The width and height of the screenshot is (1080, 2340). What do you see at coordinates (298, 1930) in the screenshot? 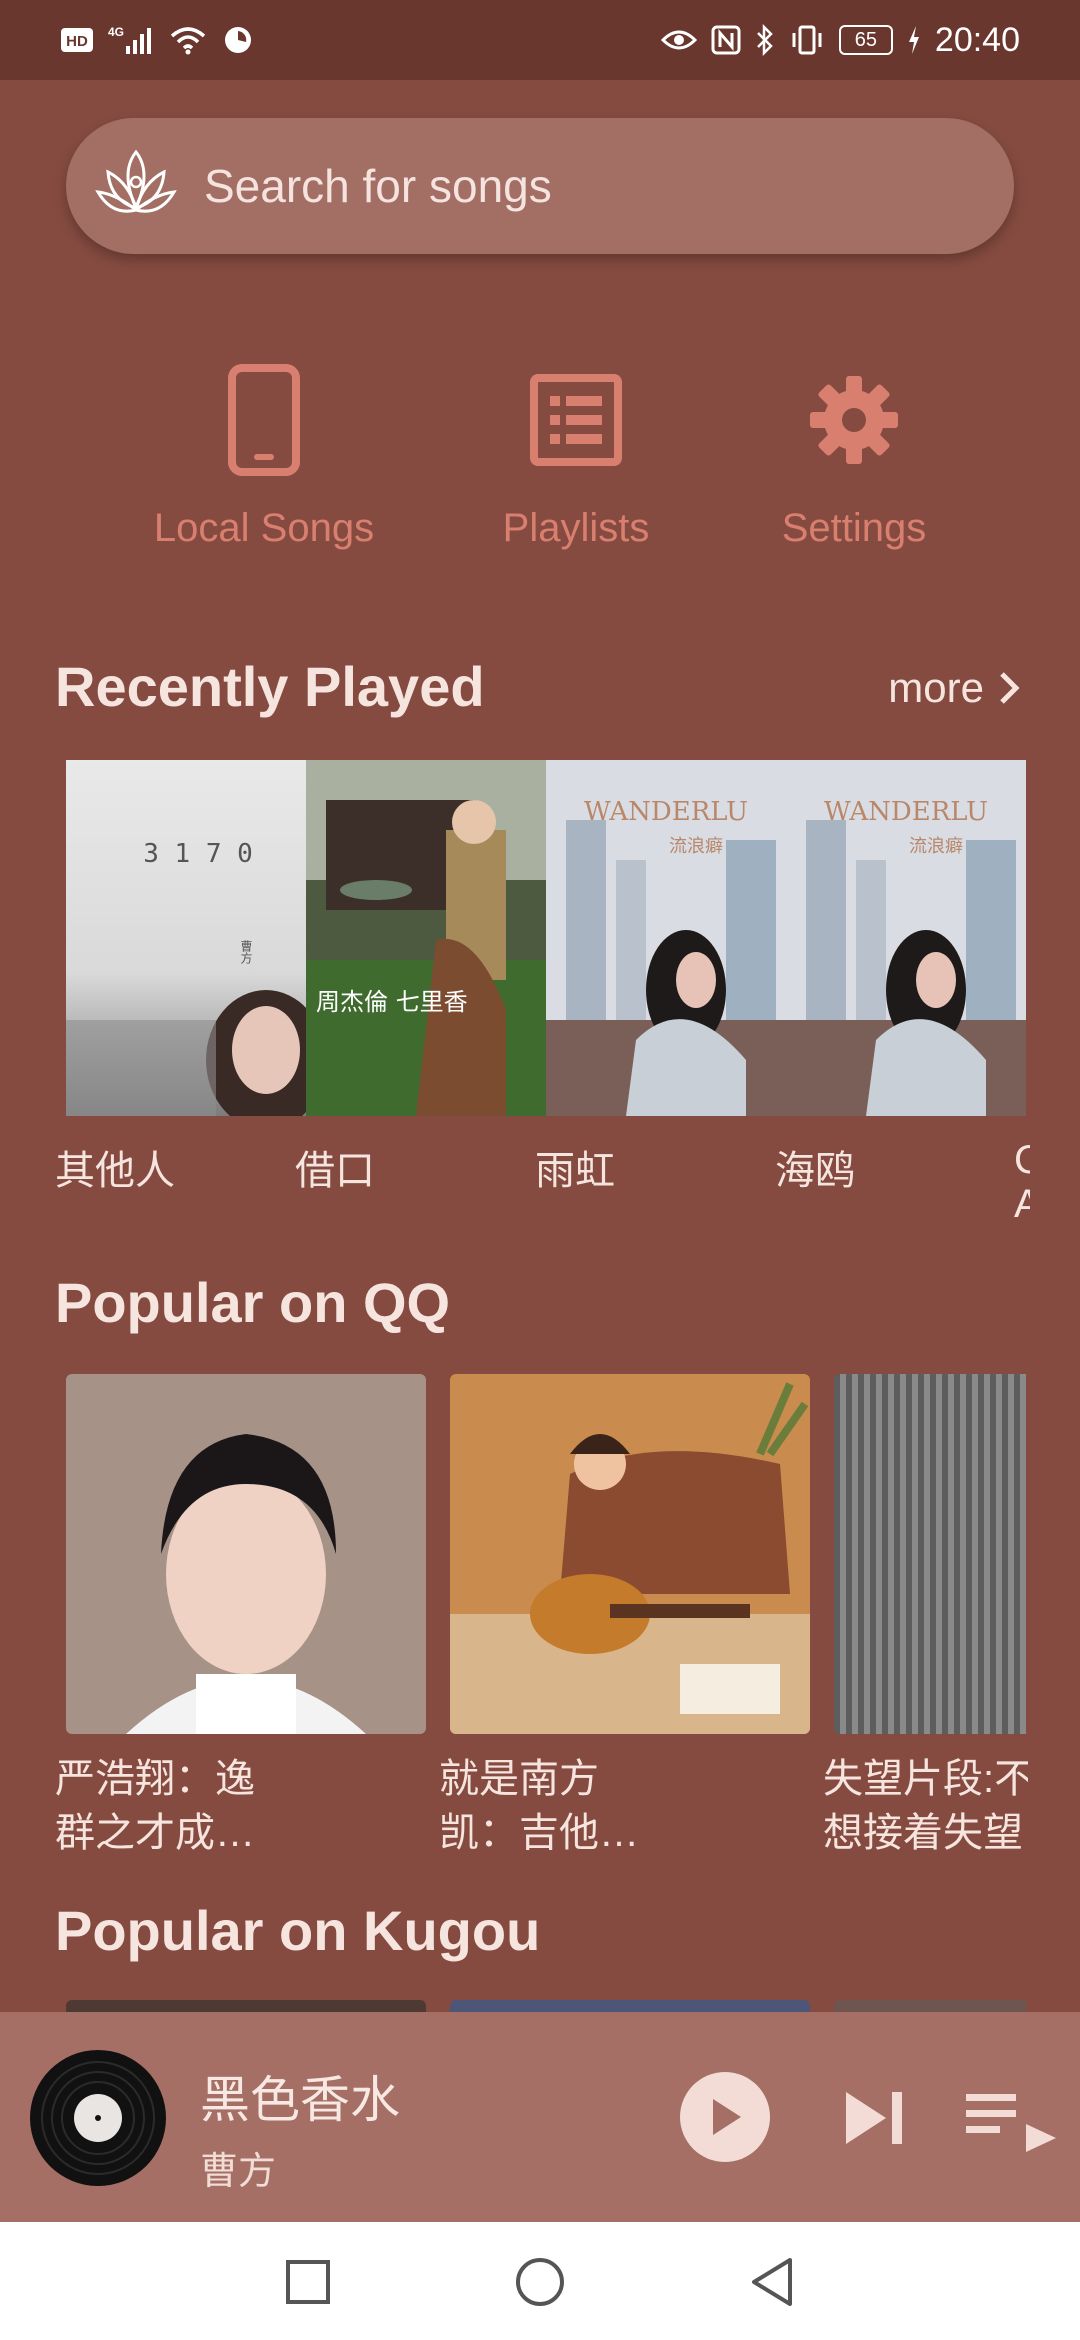
I see `popular-kugou-title: Popular on Kugou` at bounding box center [298, 1930].